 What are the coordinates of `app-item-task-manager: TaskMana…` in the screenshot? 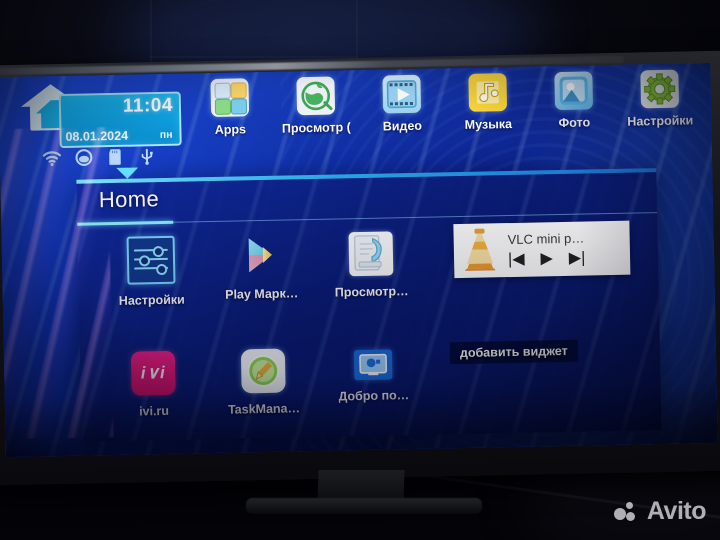 It's located at (263, 382).